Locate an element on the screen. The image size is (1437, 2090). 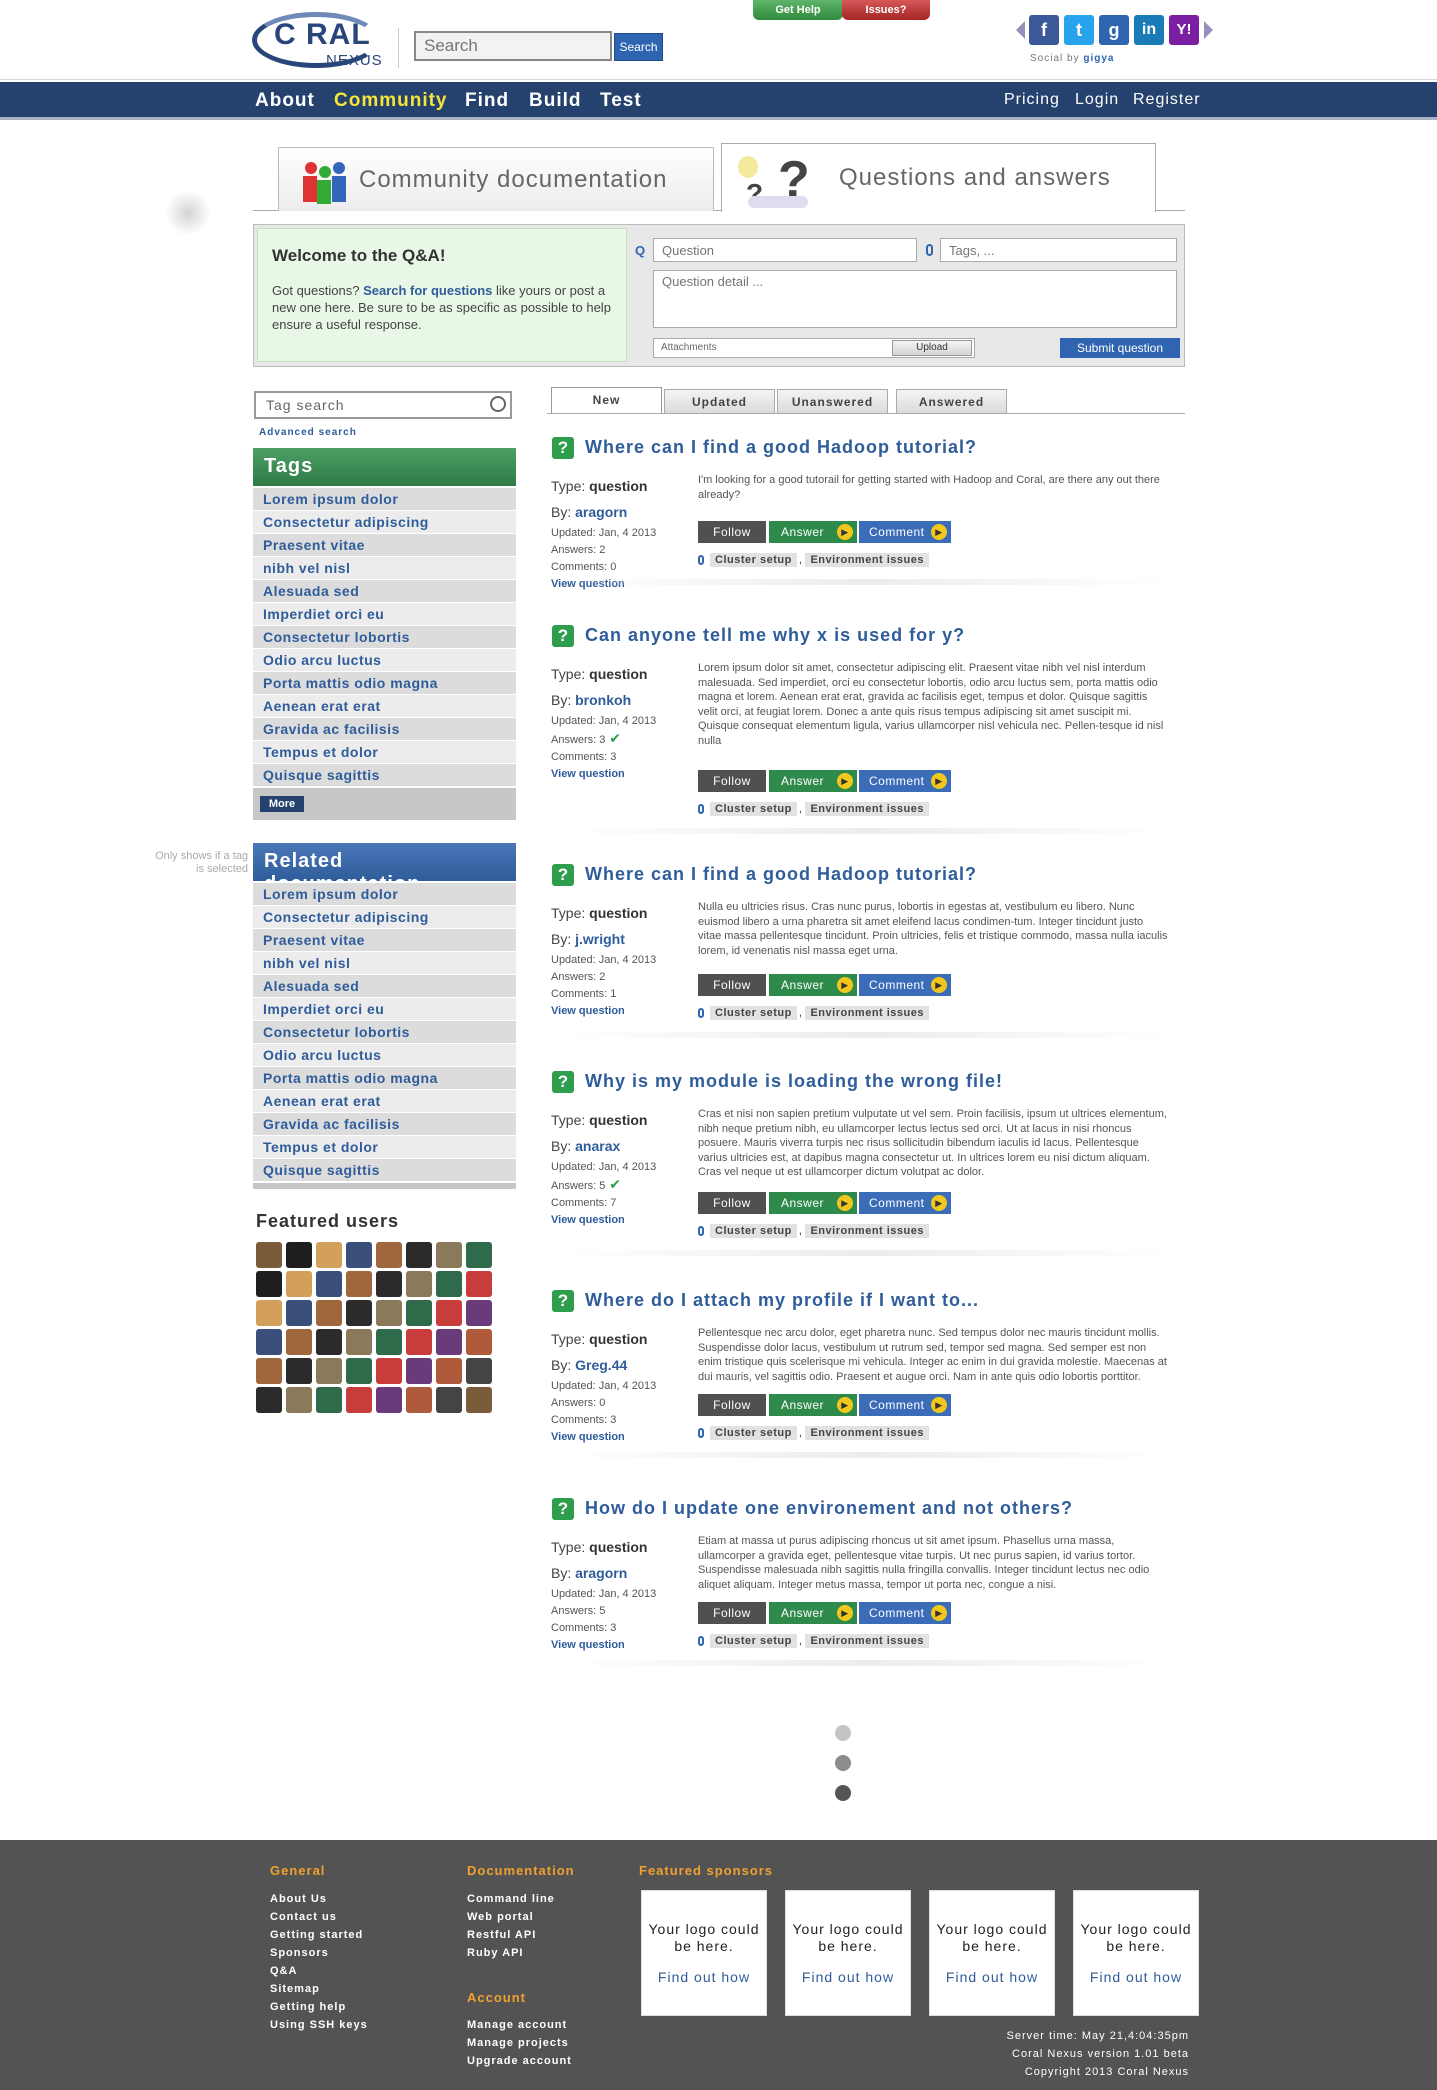
footer-link: About Us is located at coordinates (319, 1899).